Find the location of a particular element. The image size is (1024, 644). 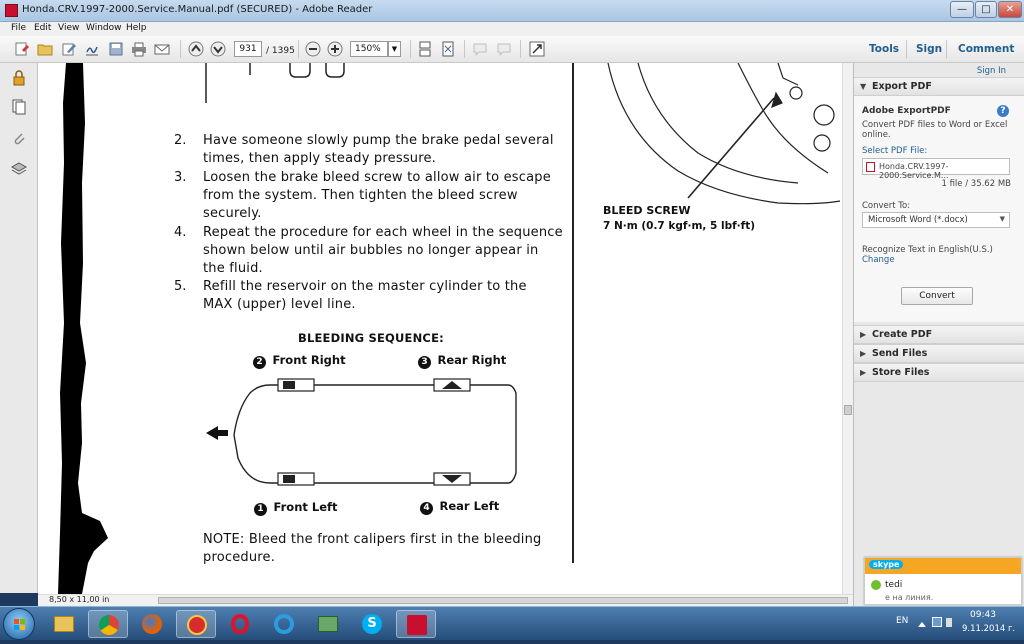

create-pdf-section-header: ▶ Create PDF is located at coordinates (939, 334).